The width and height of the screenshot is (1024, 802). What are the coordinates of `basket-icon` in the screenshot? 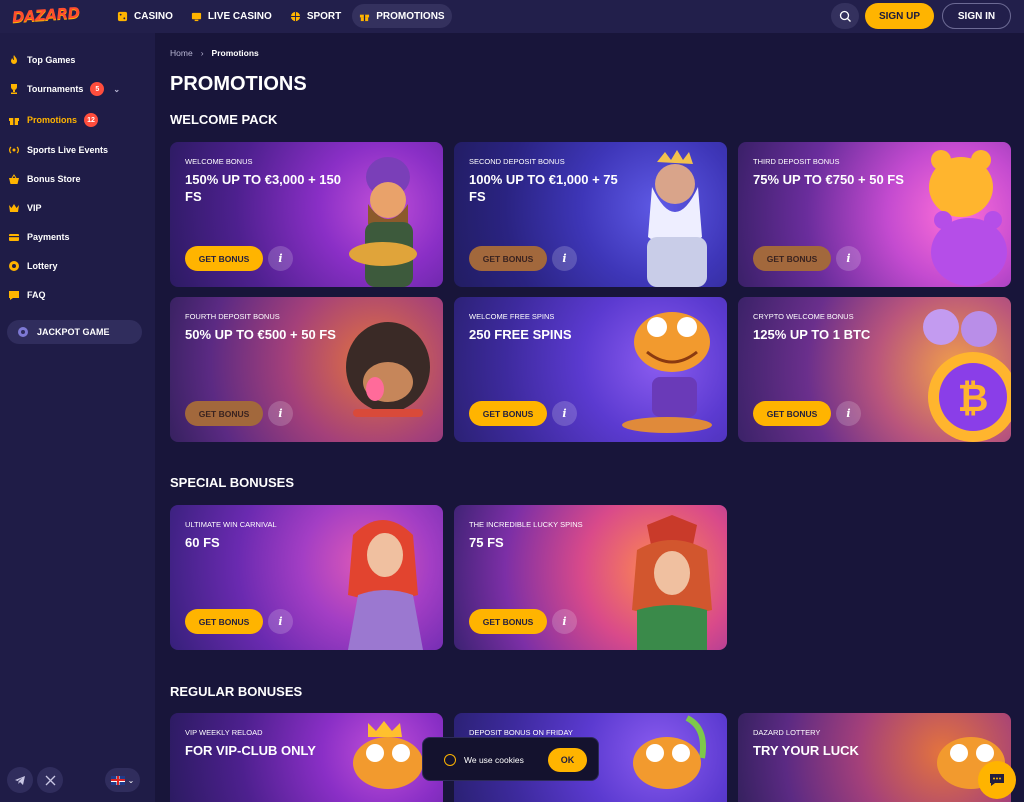 It's located at (14, 179).